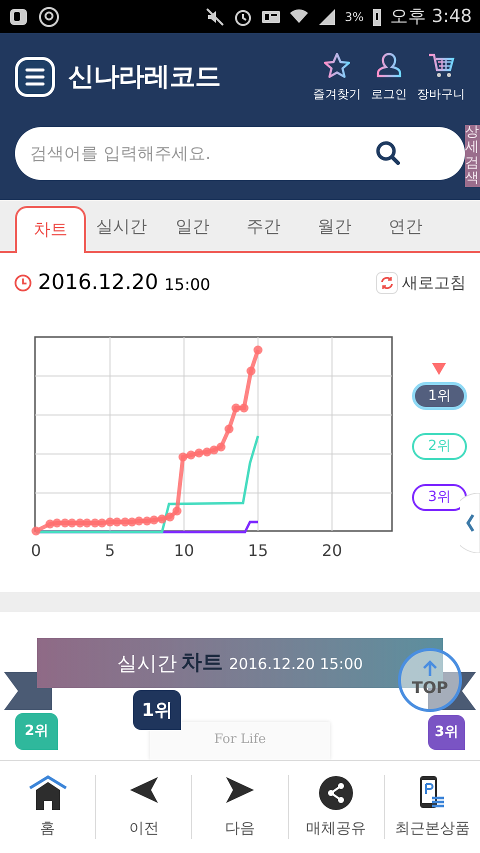 This screenshot has width=480, height=853. What do you see at coordinates (240, 153) in the screenshot?
I see `search-field: 검색어를 입력해주세요.` at bounding box center [240, 153].